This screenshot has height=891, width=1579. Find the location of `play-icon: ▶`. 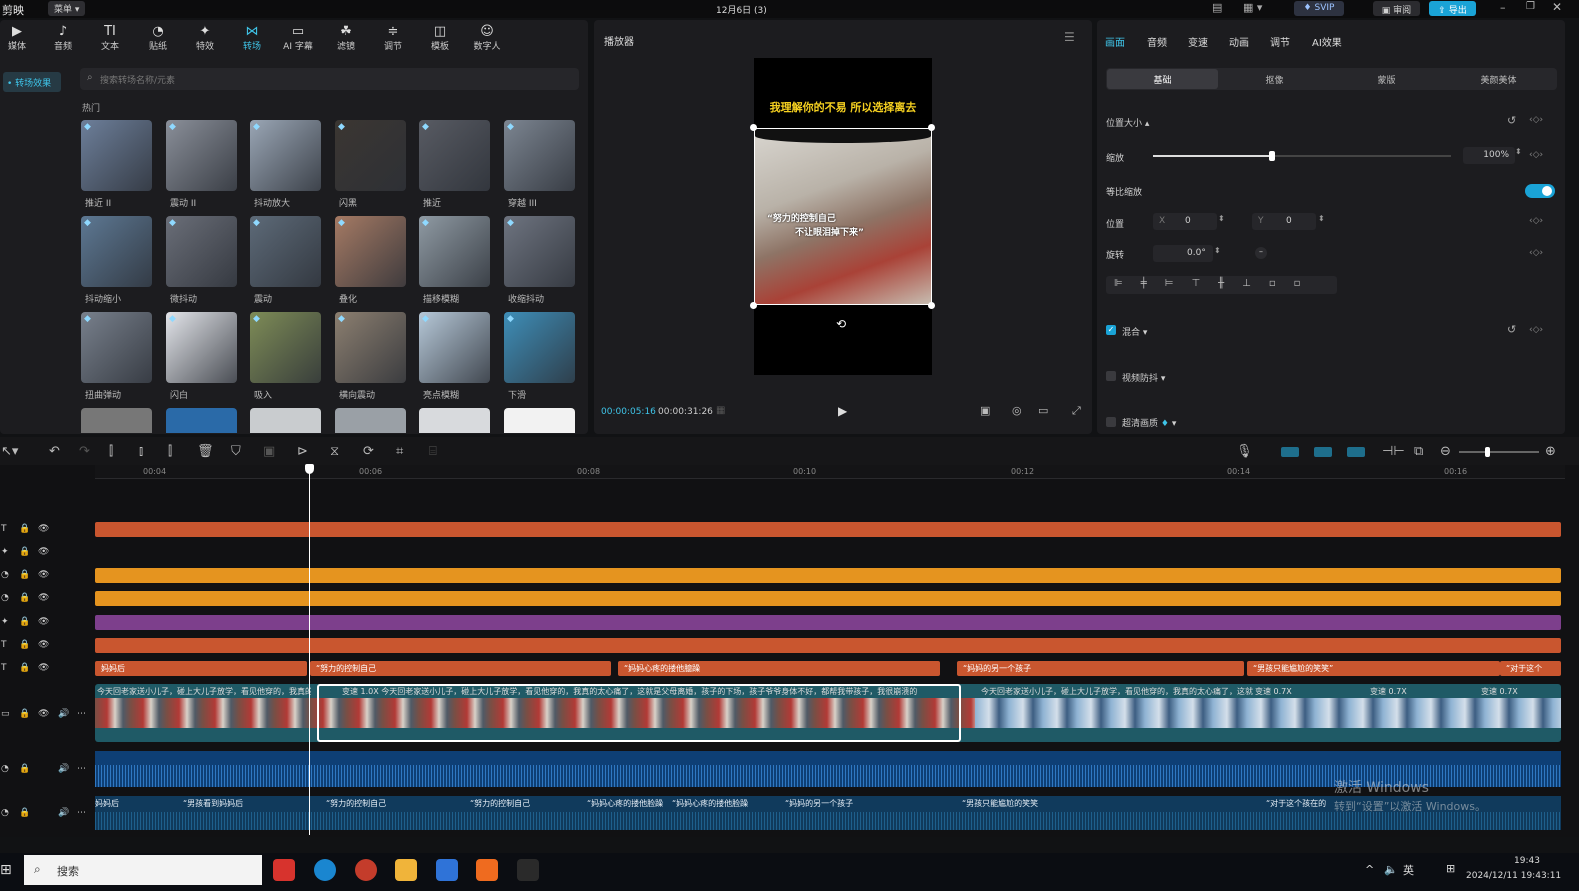

play-icon: ▶ is located at coordinates (842, 411).